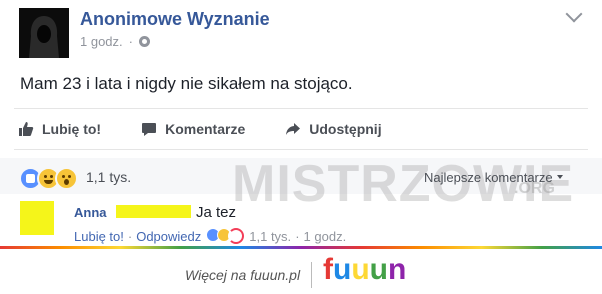 This screenshot has height=294, width=602. What do you see at coordinates (345, 129) in the screenshot?
I see `share-label: Udostępnij` at bounding box center [345, 129].